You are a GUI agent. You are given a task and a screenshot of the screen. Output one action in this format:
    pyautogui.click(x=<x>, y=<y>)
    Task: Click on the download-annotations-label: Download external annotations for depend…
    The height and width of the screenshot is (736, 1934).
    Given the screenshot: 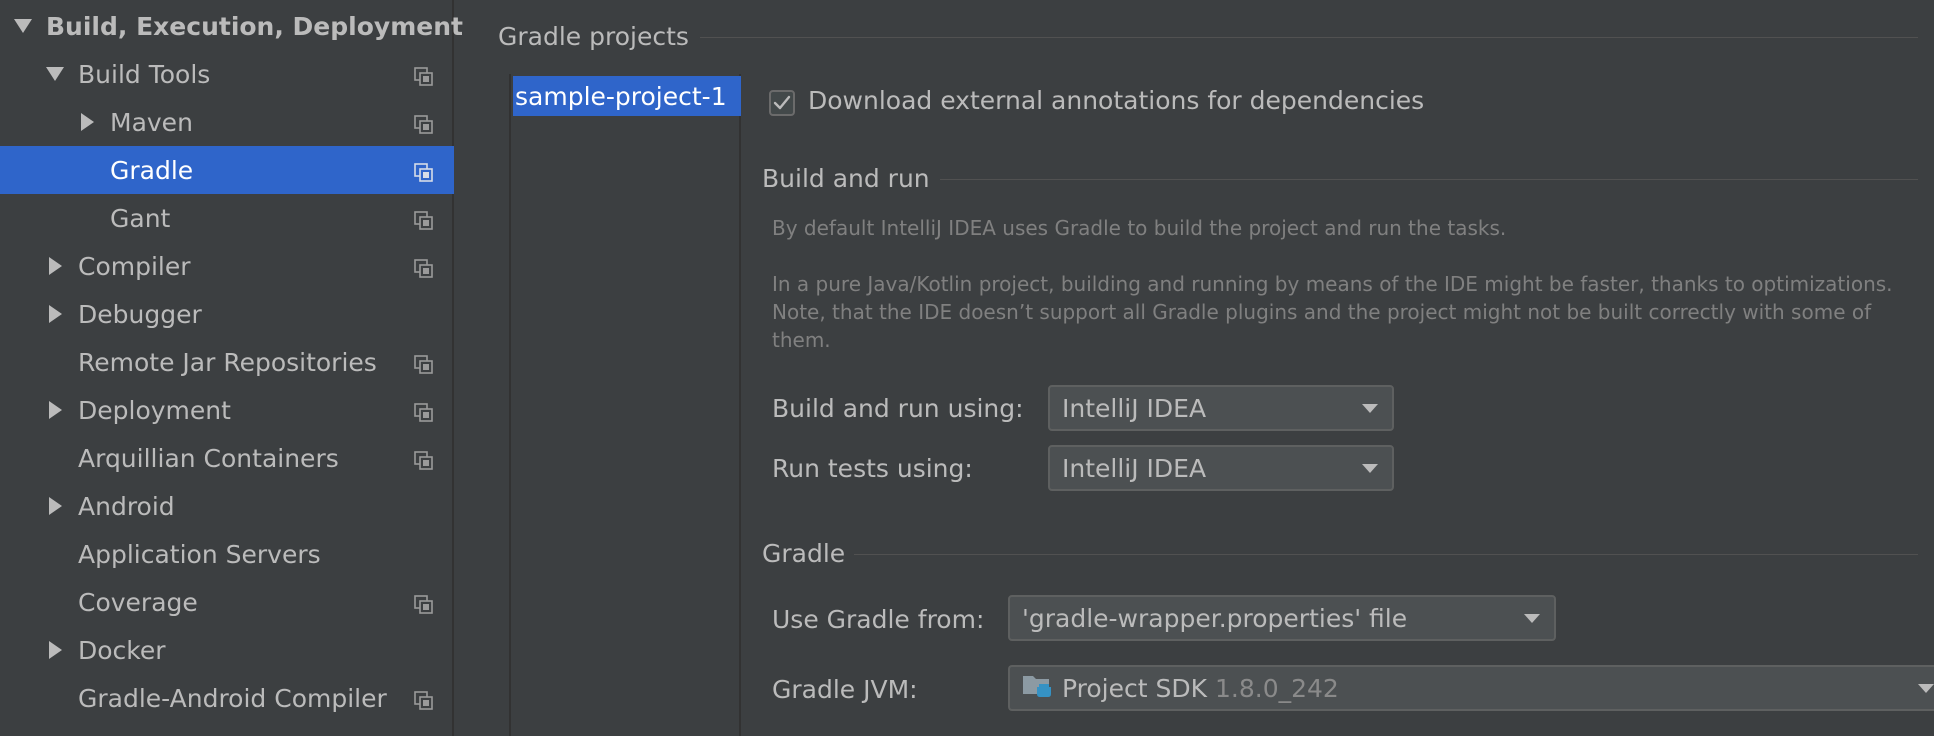 What is the action you would take?
    pyautogui.click(x=1116, y=100)
    